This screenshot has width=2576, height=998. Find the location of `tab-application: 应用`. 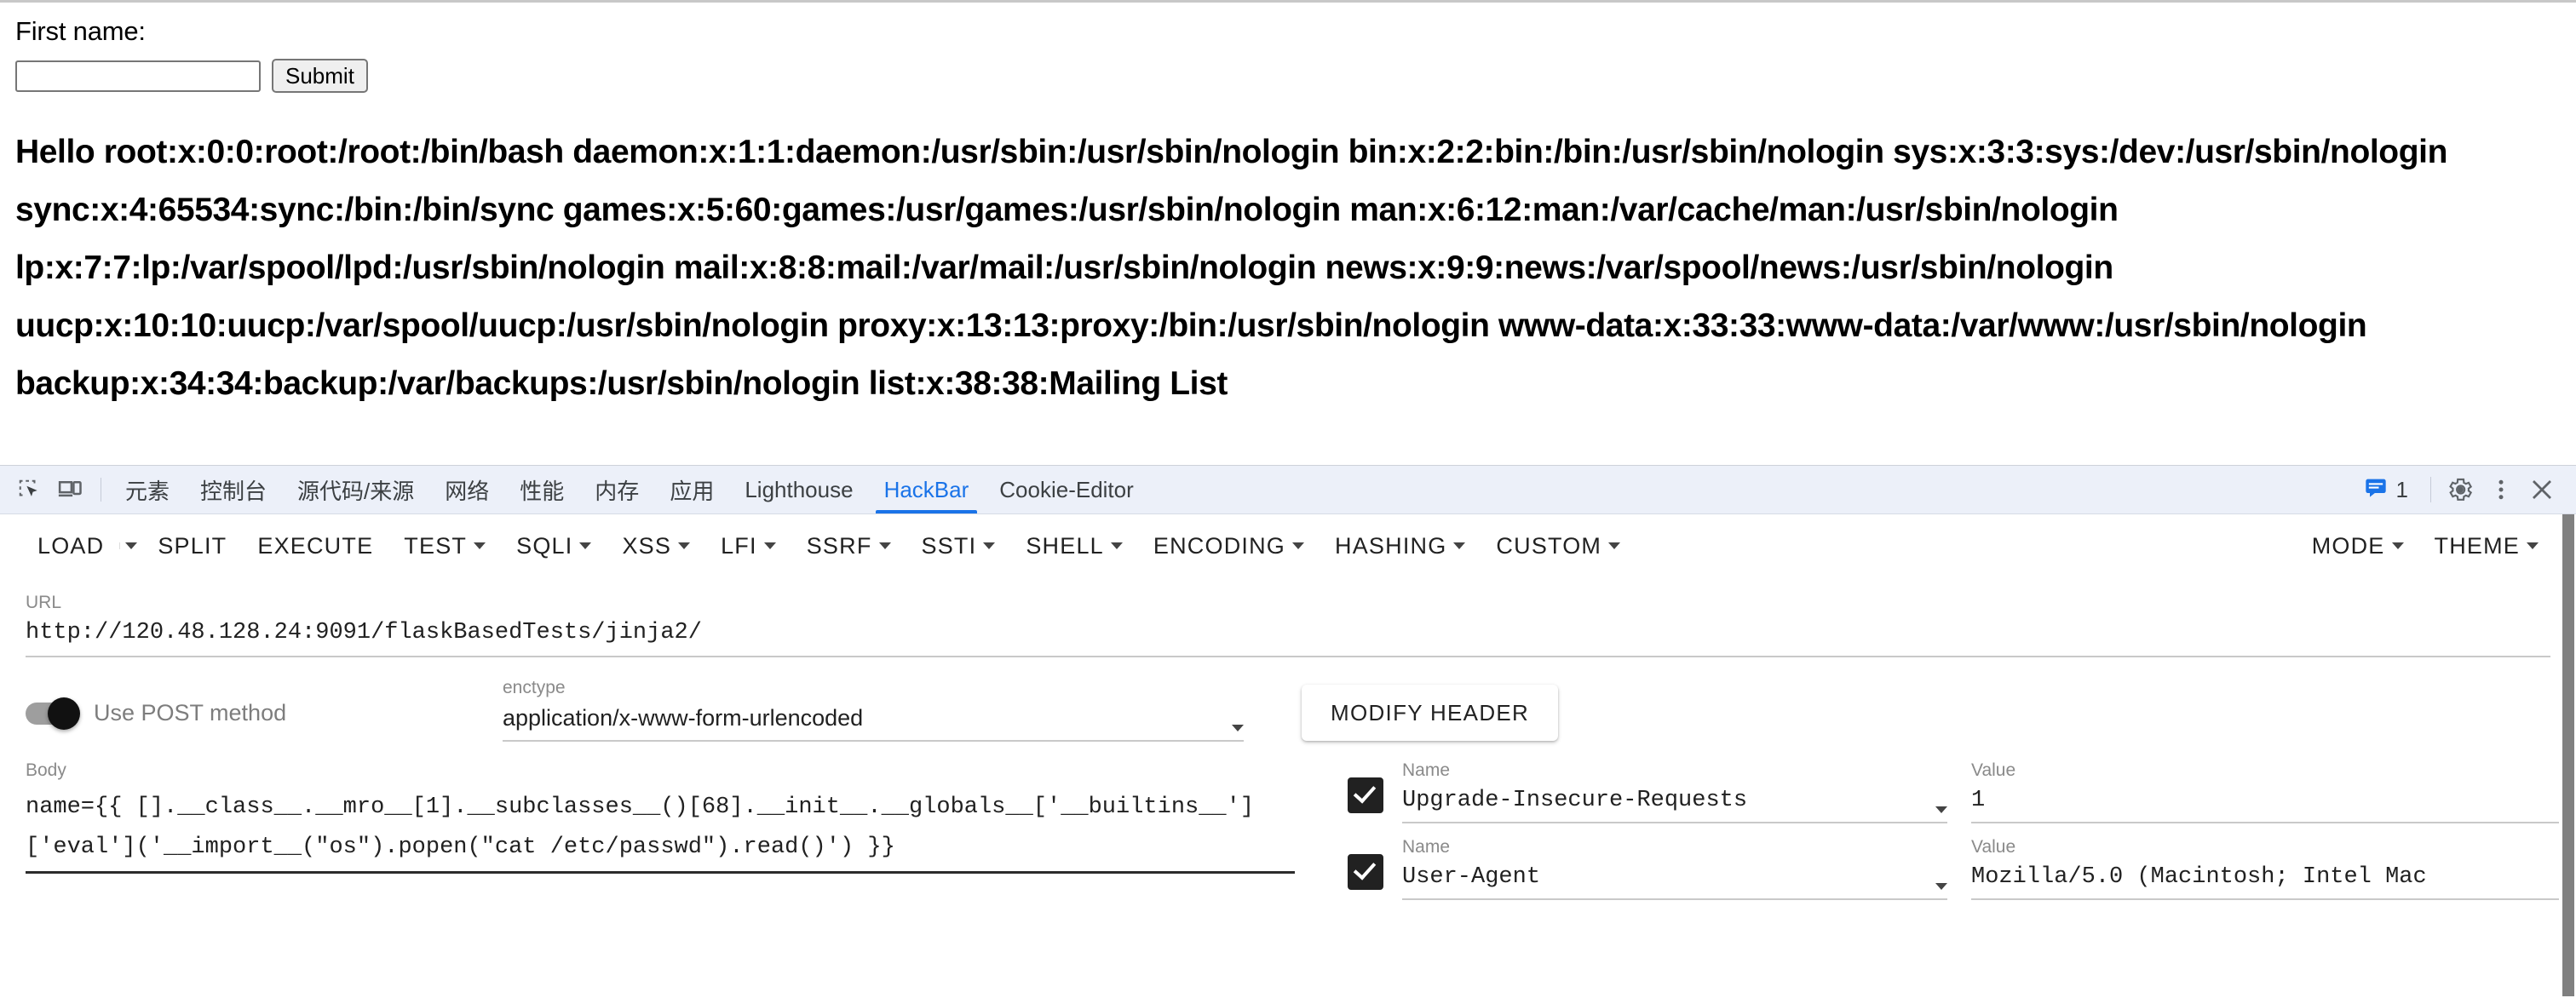

tab-application: 应用 is located at coordinates (692, 489).